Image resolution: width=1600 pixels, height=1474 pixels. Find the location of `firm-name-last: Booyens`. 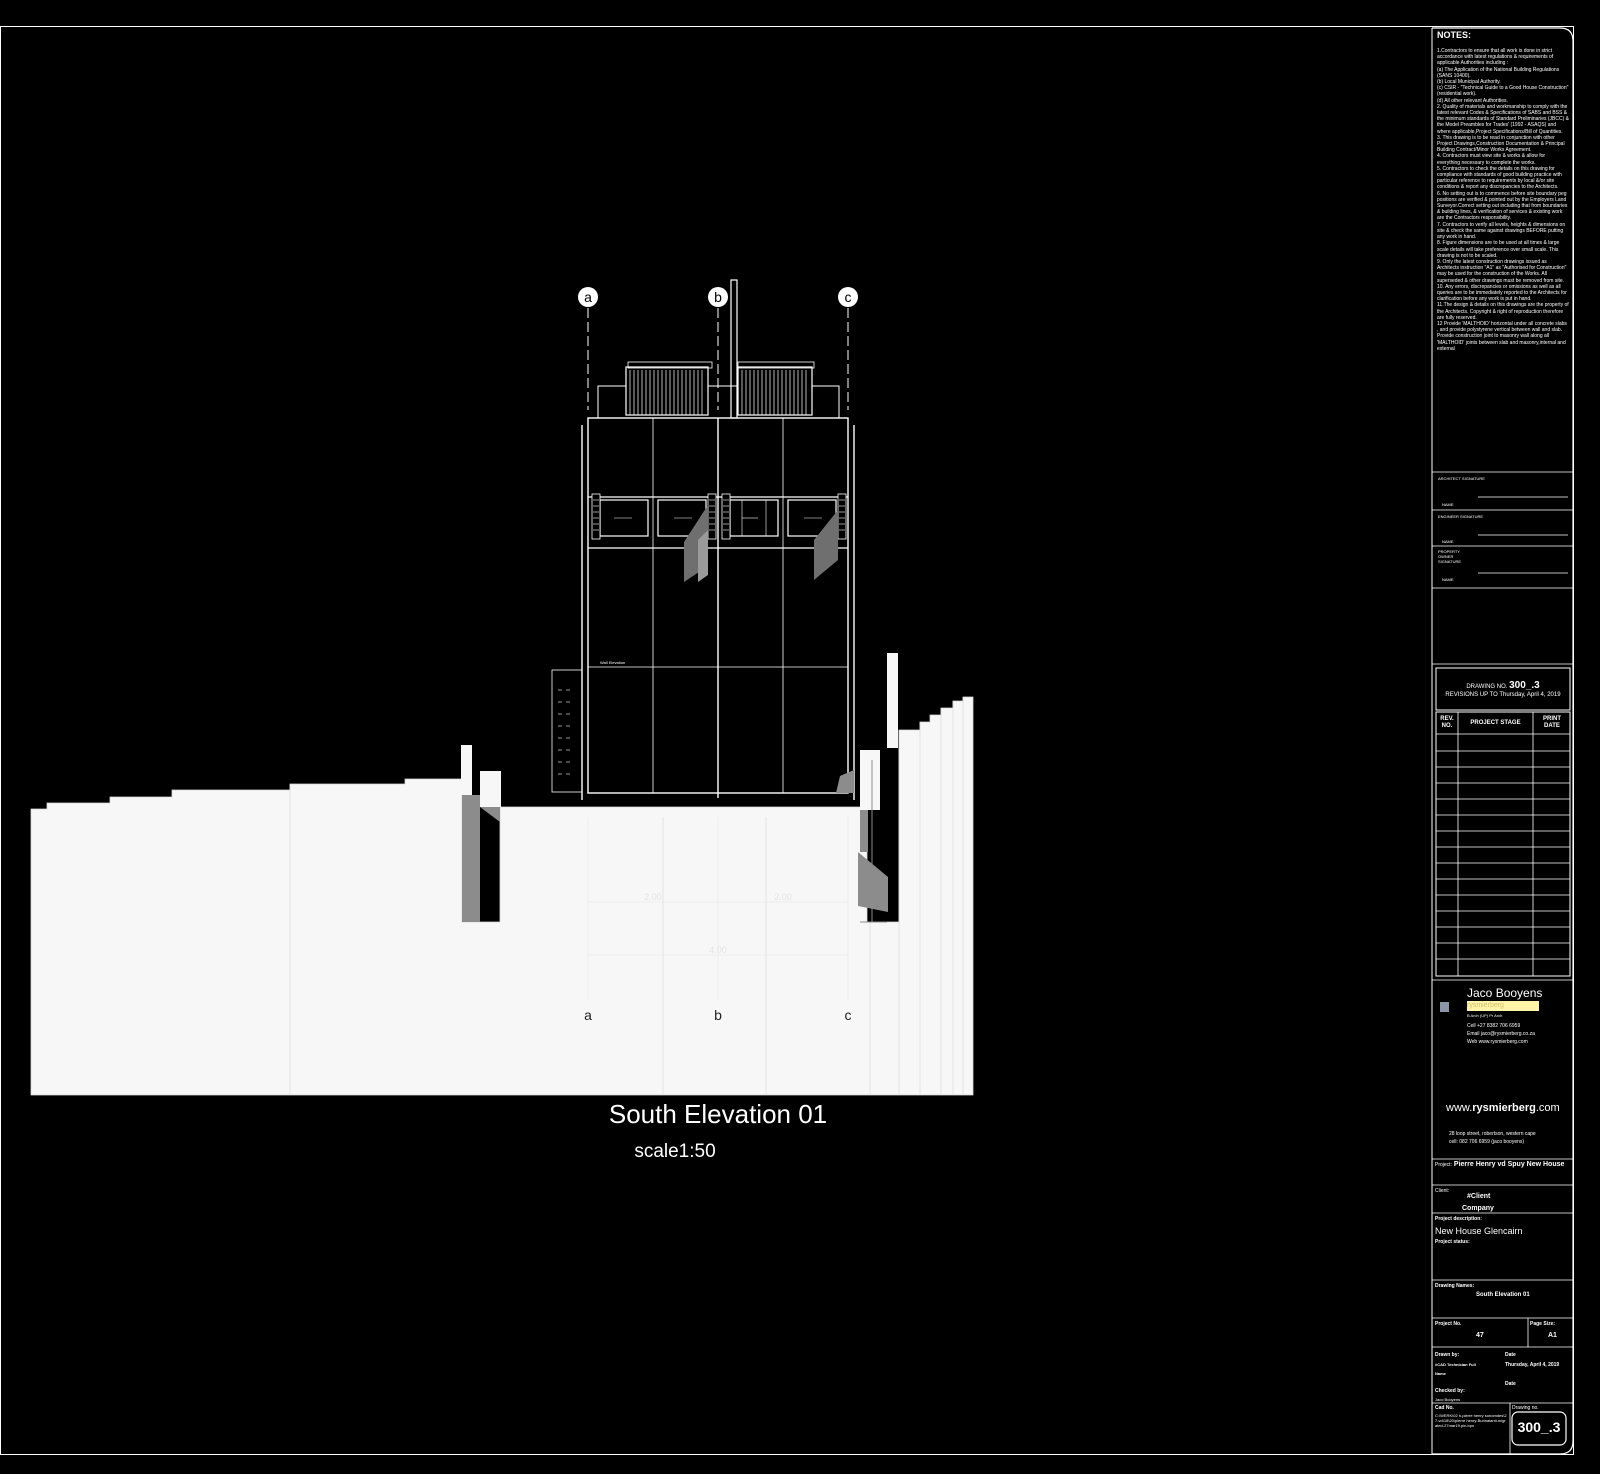

firm-name-last: Booyens is located at coordinates (1519, 993).